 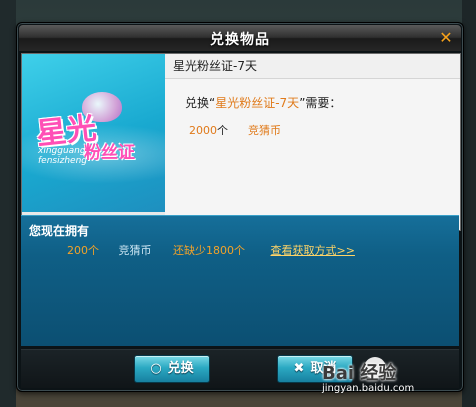 I want to click on exchange-button-label: 兑换, so click(x=180, y=368).